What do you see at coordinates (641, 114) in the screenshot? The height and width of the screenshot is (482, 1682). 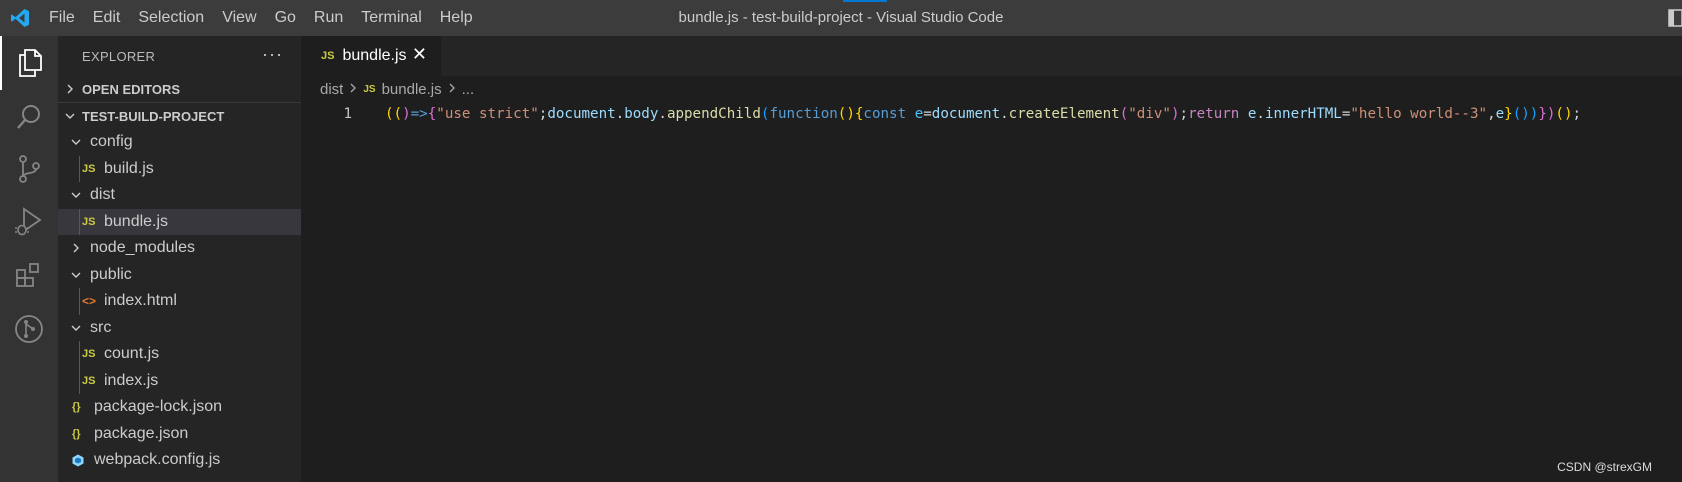 I see `code-token: body` at bounding box center [641, 114].